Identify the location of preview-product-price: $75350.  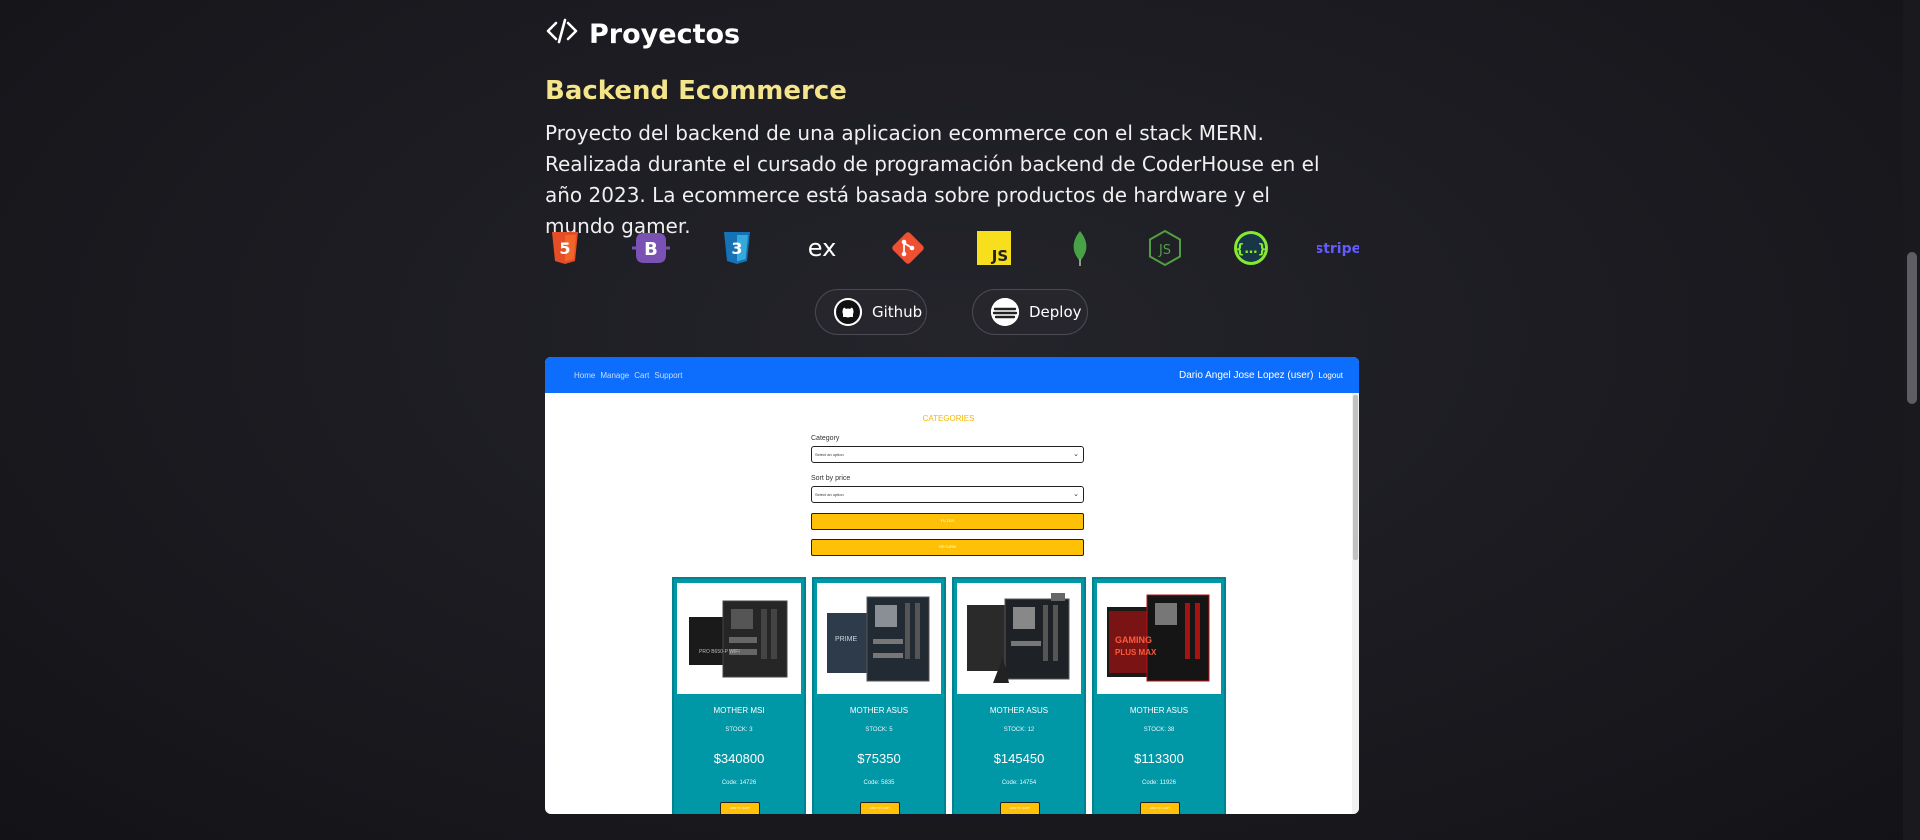
(879, 758).